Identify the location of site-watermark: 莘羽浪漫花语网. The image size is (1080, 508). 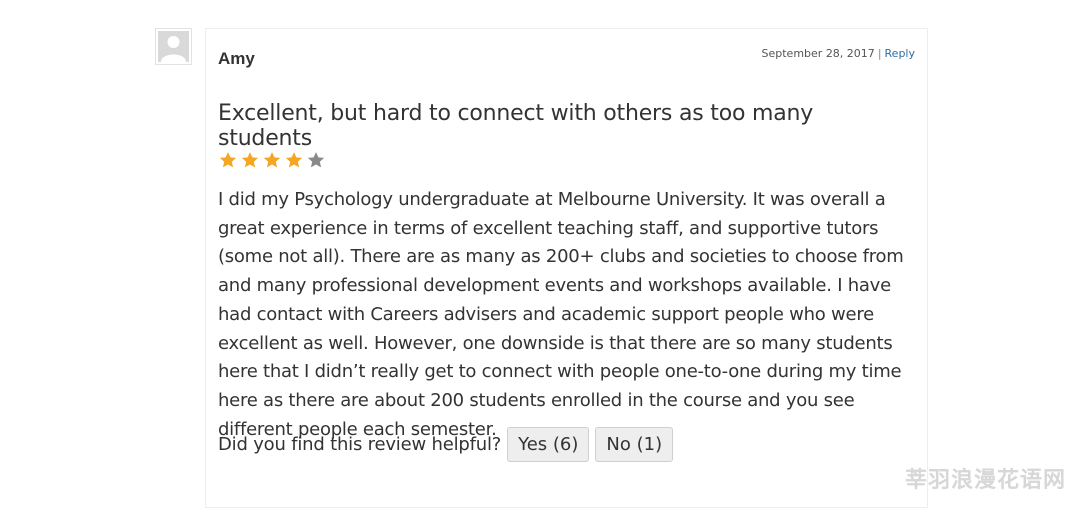
(985, 480).